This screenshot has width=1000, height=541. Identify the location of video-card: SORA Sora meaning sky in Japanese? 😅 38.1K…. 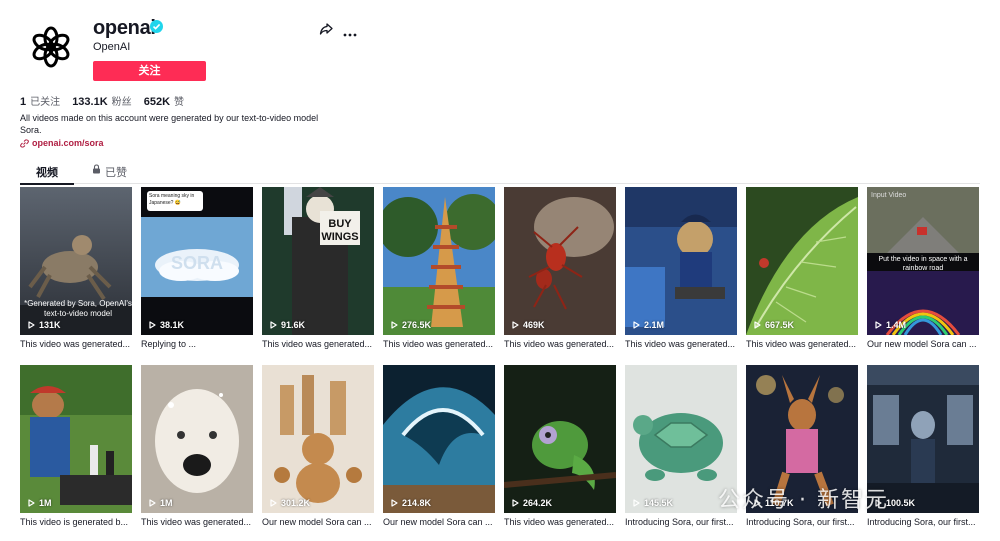
(197, 268).